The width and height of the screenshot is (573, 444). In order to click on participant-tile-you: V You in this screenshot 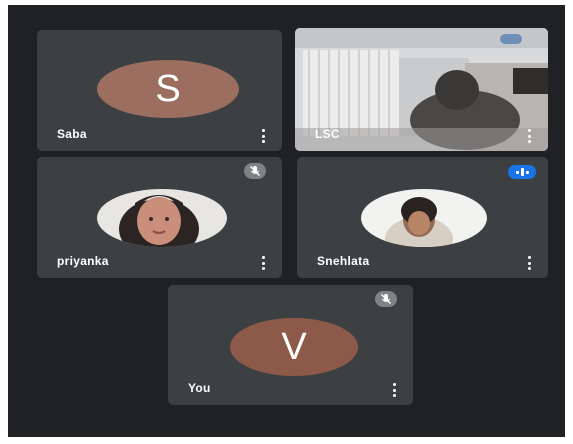, I will do `click(290, 345)`.